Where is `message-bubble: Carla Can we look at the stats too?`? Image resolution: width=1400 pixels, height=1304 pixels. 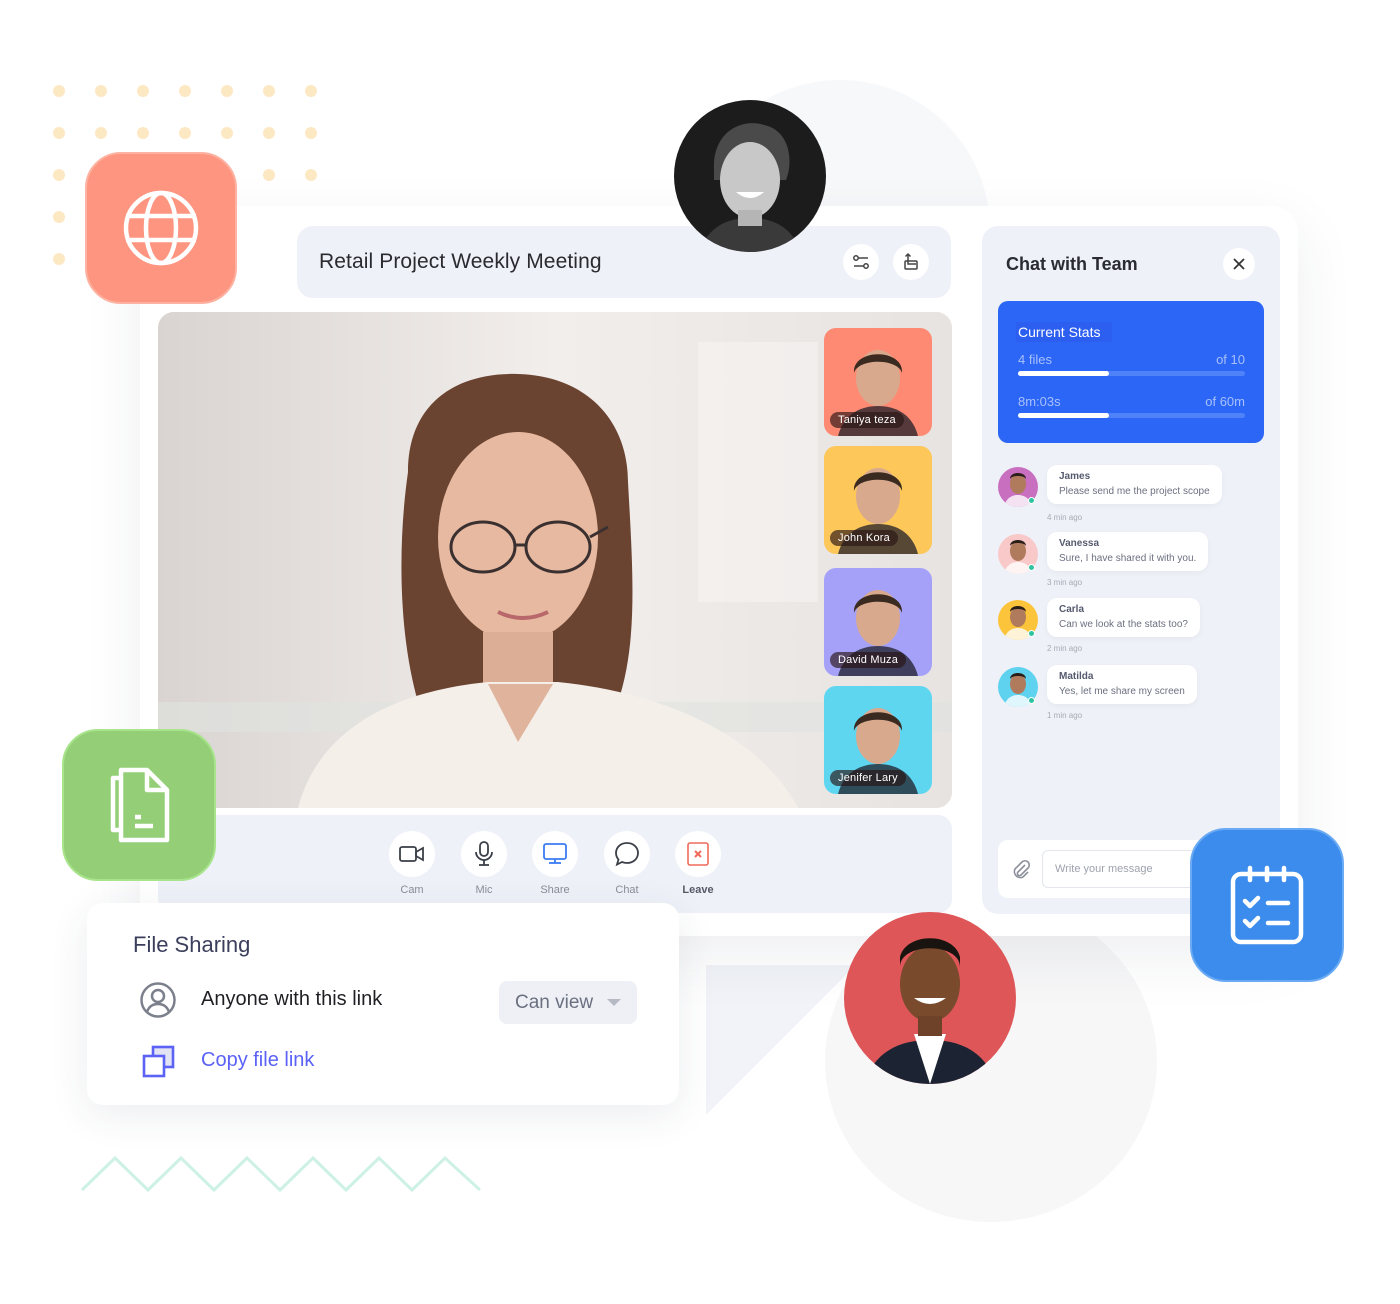 message-bubble: Carla Can we look at the stats too? is located at coordinates (1123, 617).